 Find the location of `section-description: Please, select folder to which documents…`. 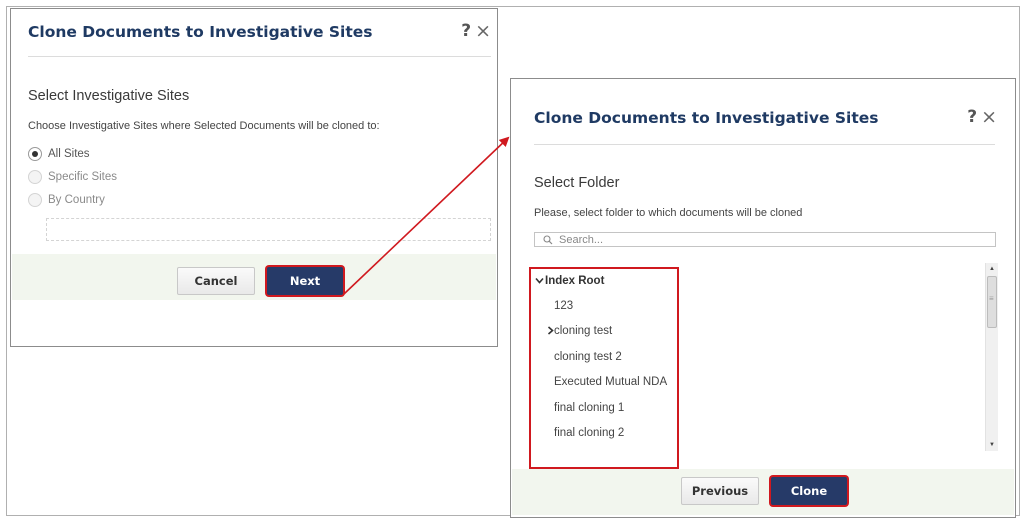

section-description: Please, select folder to which documents… is located at coordinates (668, 213).